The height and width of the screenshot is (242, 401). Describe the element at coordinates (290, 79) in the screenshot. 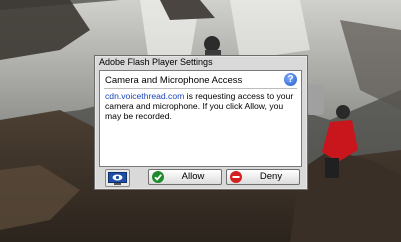

I see `help-icon: ?` at that location.